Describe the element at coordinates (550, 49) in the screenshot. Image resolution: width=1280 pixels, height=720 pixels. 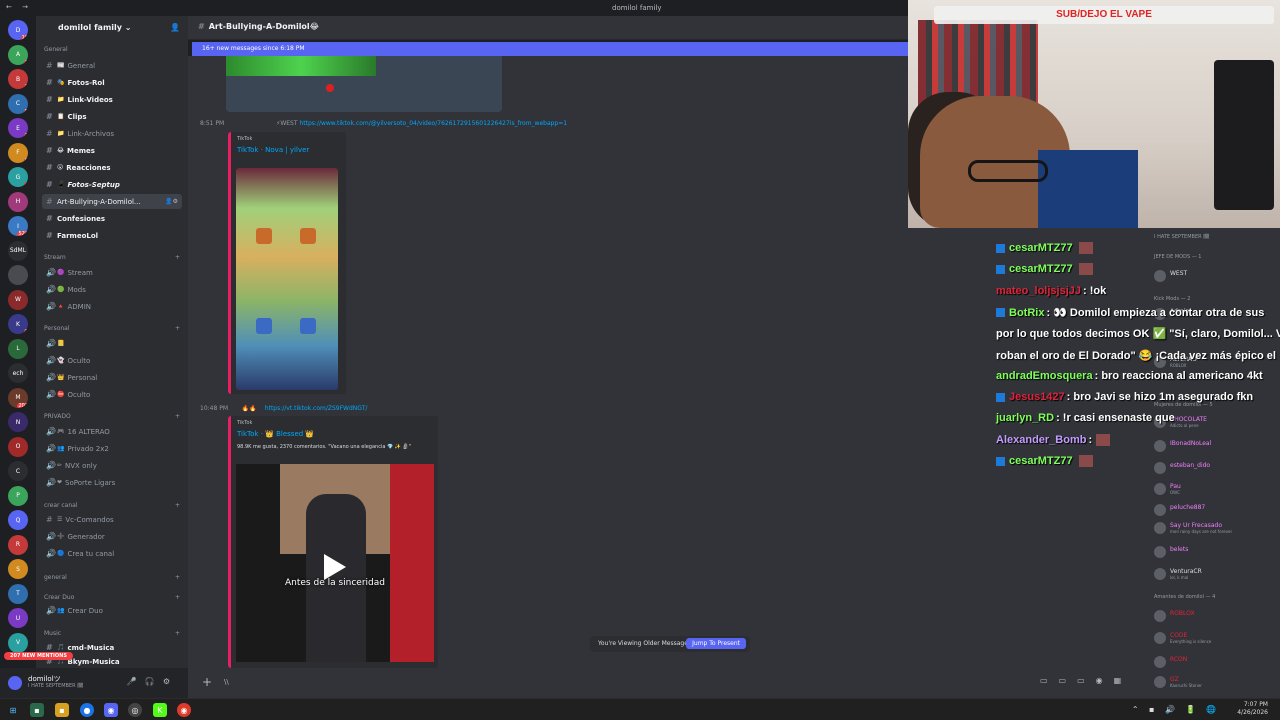
I see `new-messages-bar: 16+ new messages since 6:18 PM` at that location.